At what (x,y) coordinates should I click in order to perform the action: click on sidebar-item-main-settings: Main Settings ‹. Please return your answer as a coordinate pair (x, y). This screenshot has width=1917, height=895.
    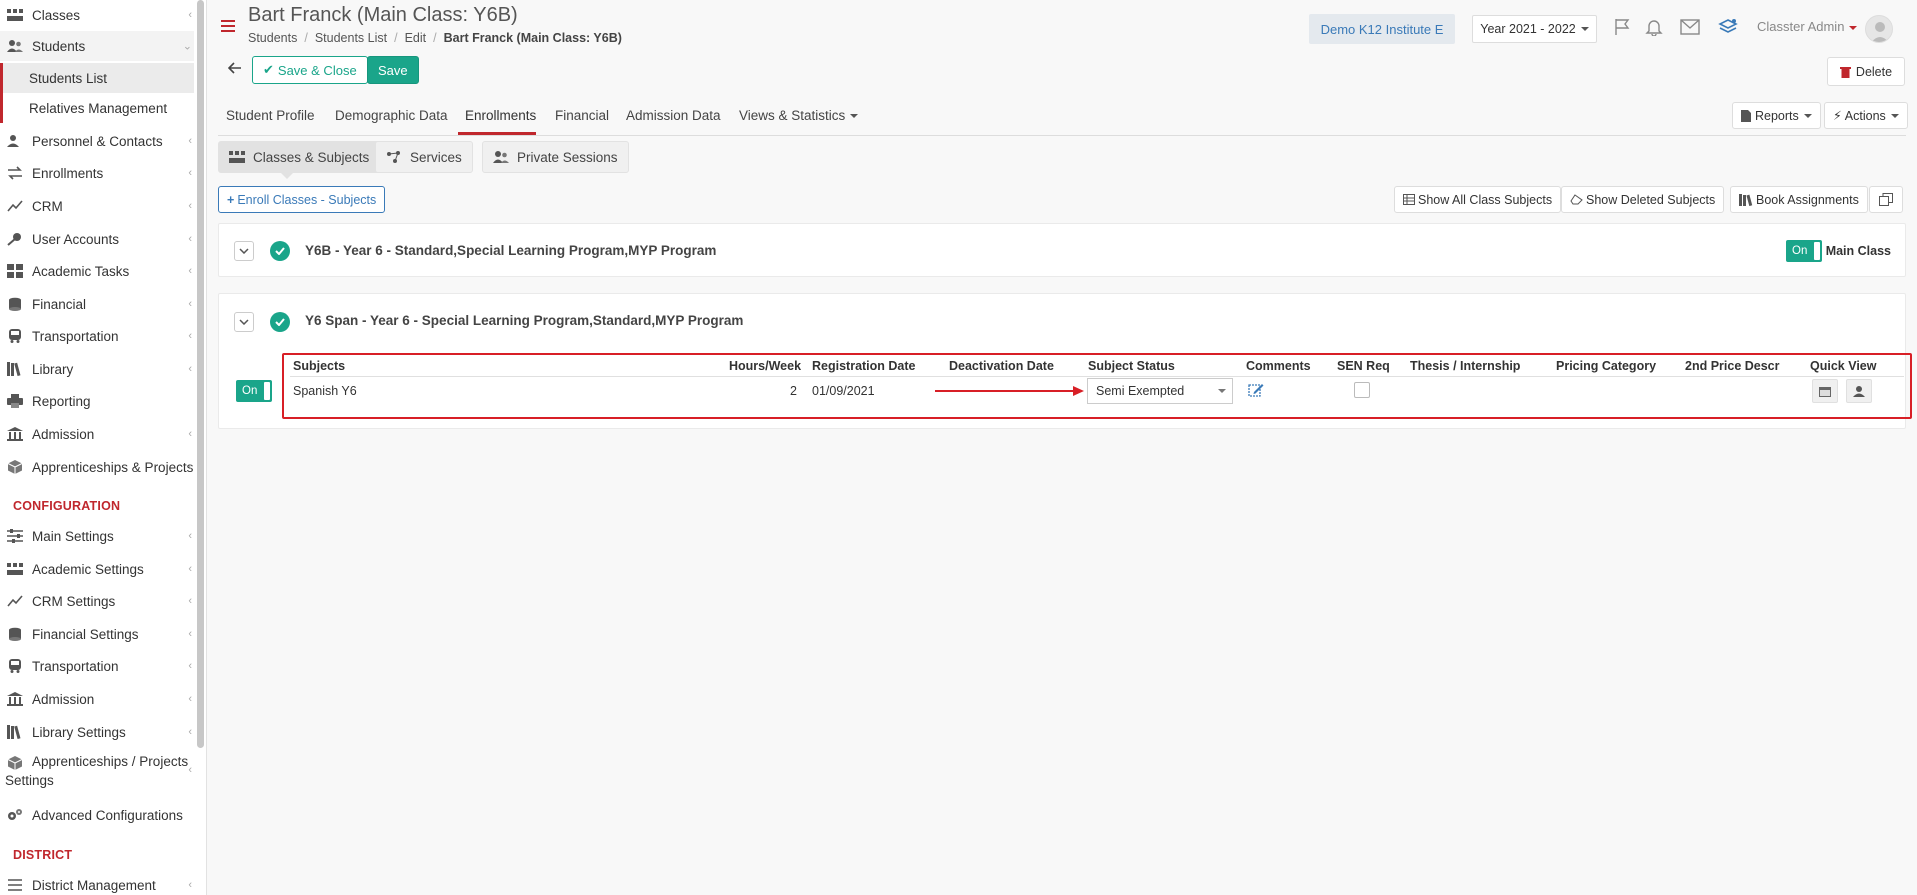
    Looking at the image, I should click on (97, 536).